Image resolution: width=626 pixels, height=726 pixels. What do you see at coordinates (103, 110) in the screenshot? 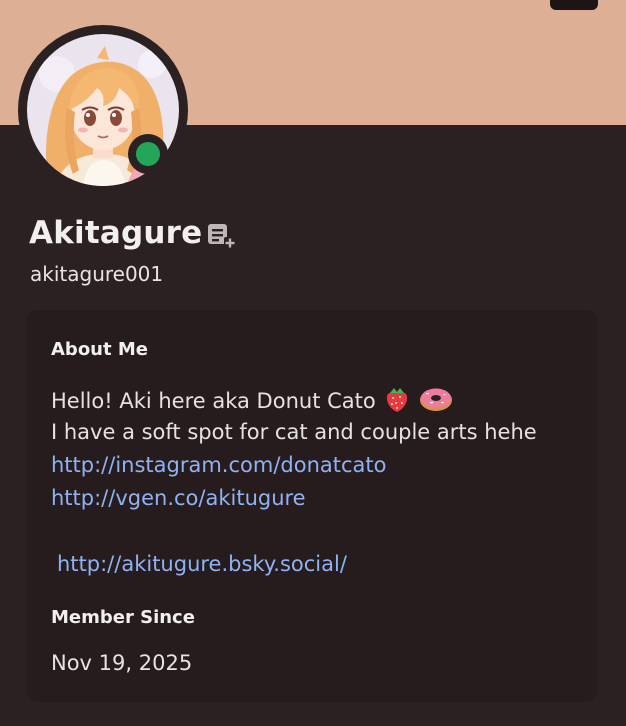
I see `avatar-frame` at bounding box center [103, 110].